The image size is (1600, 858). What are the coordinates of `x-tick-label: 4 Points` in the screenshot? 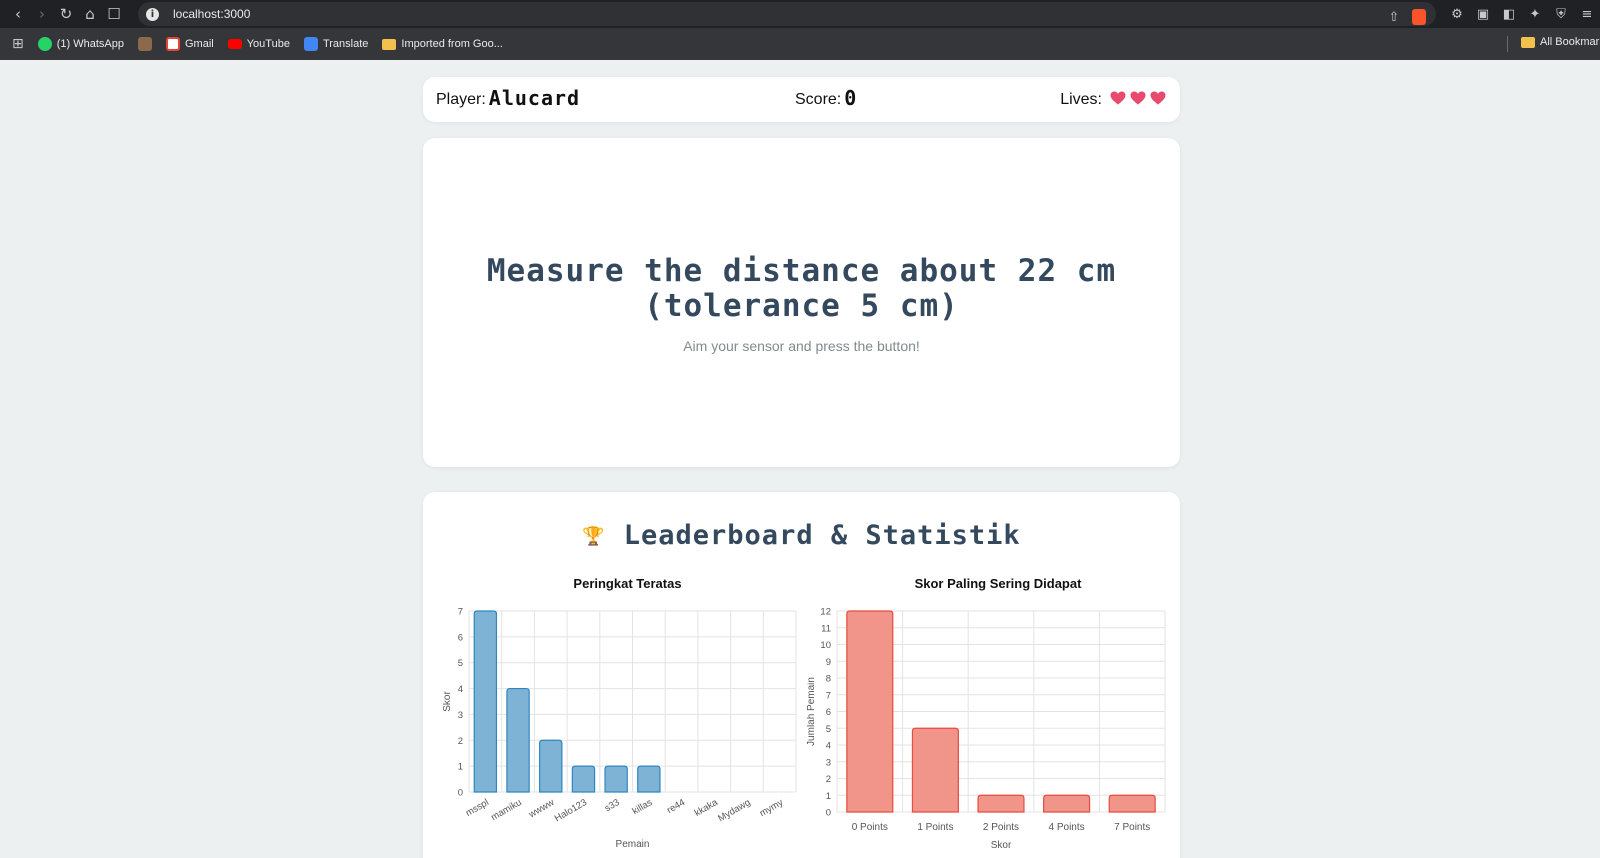 It's located at (1067, 827).